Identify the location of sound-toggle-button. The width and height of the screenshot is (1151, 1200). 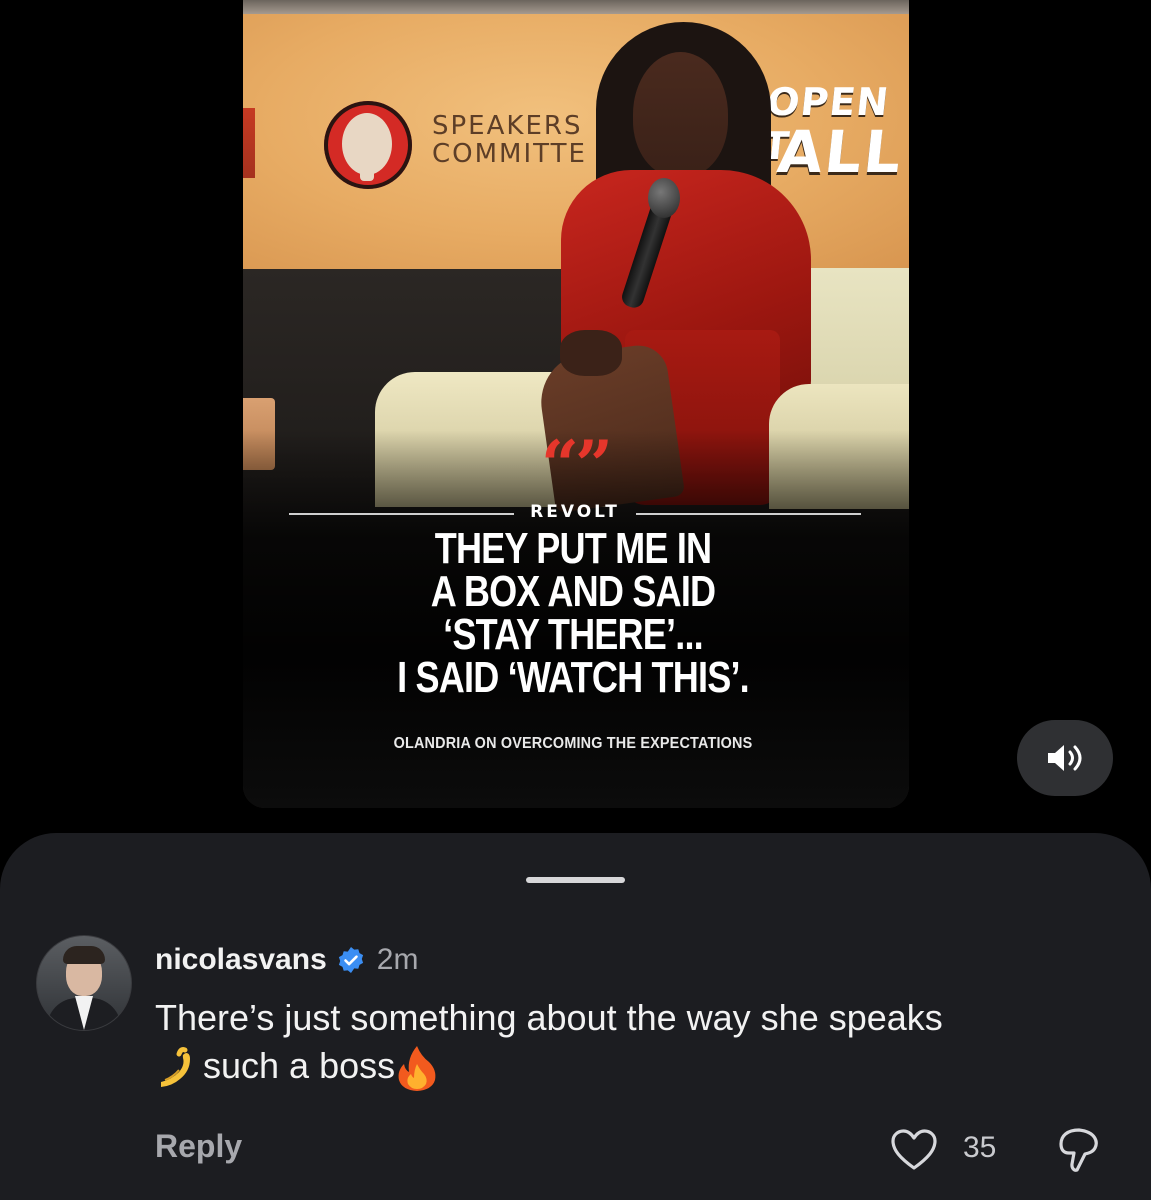
(1065, 758).